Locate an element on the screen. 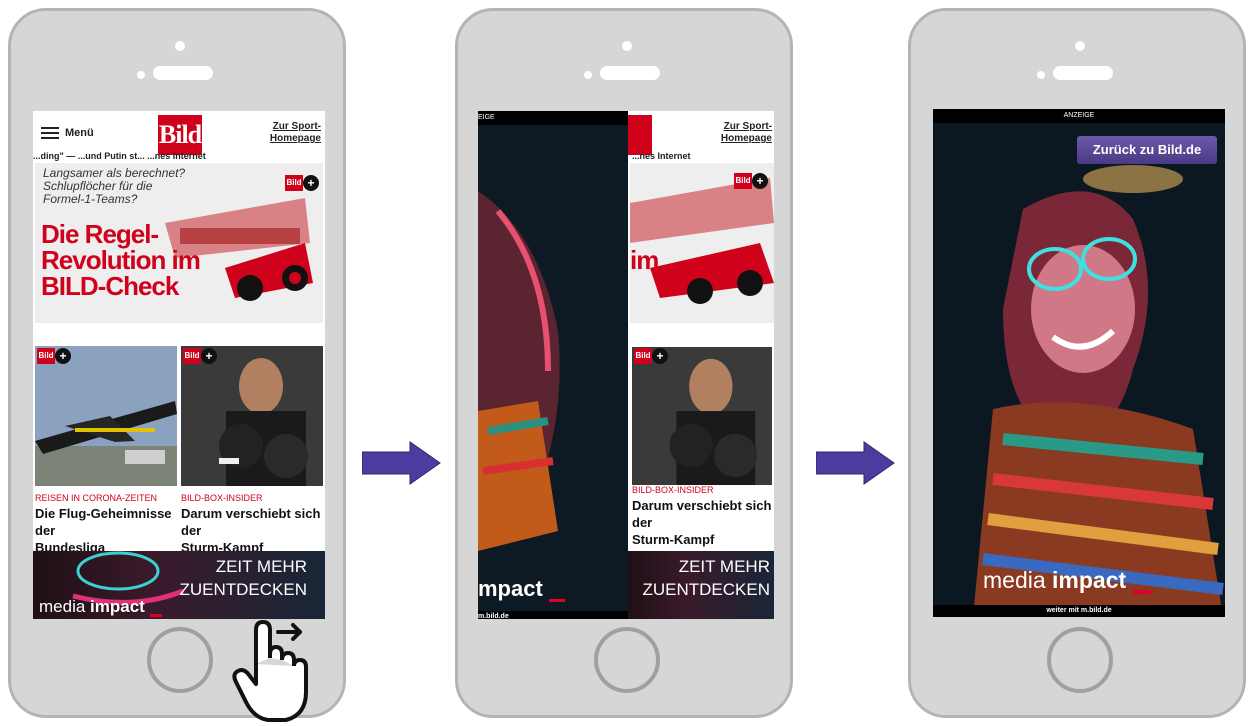  ad-label: EIGE is located at coordinates (553, 118).